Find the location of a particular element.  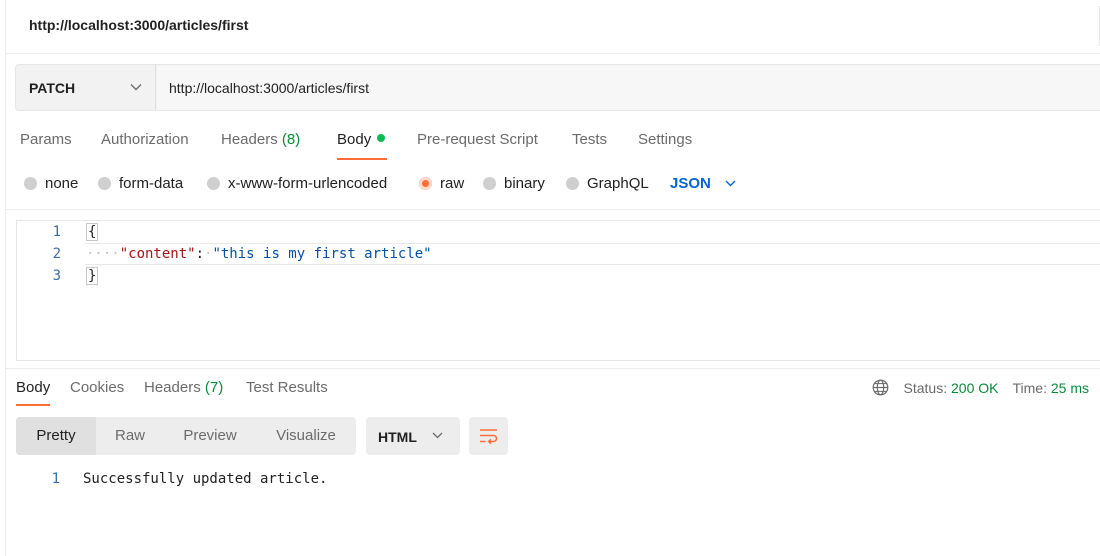

line-code: { is located at coordinates (92, 232).